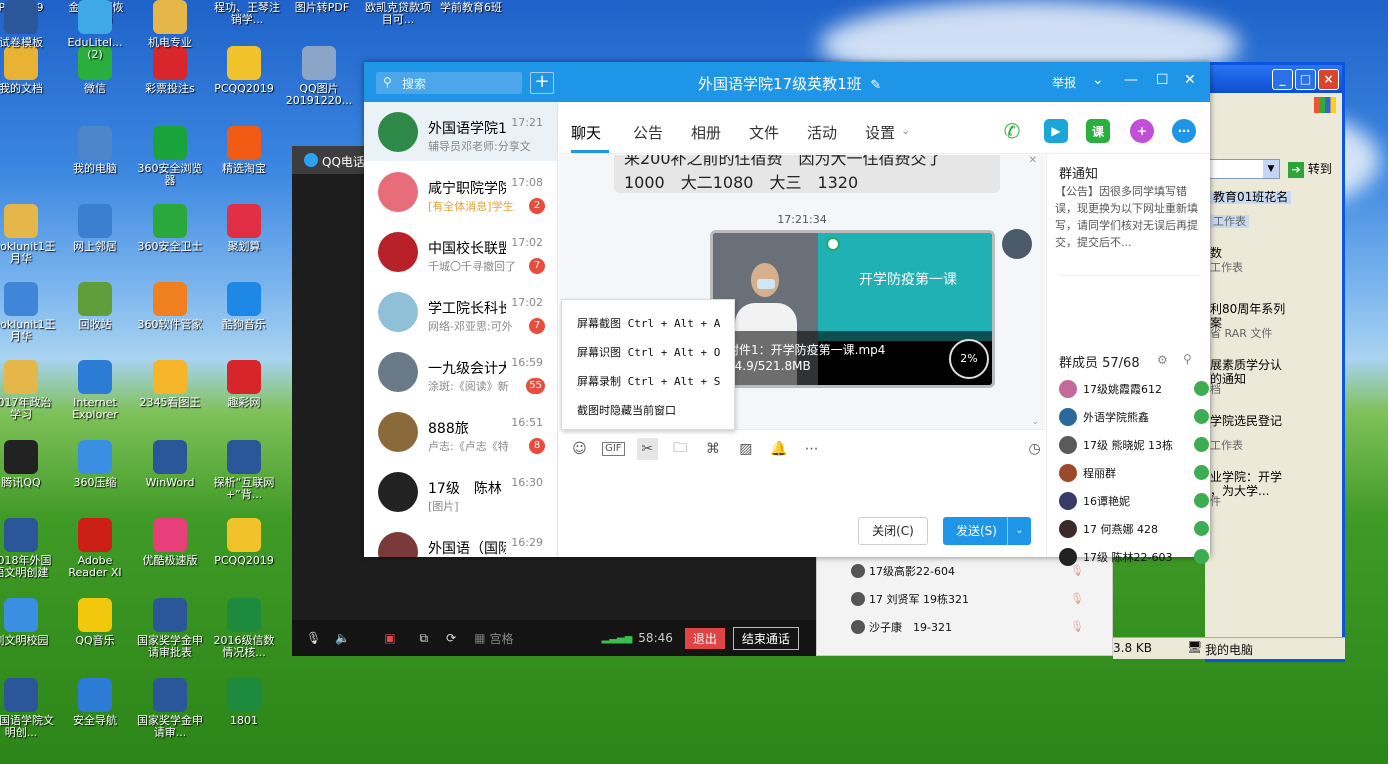 This screenshot has height=764, width=1388. Describe the element at coordinates (244, 306) in the screenshot. I see `desktop-icon: 酷狗音乐` at that location.